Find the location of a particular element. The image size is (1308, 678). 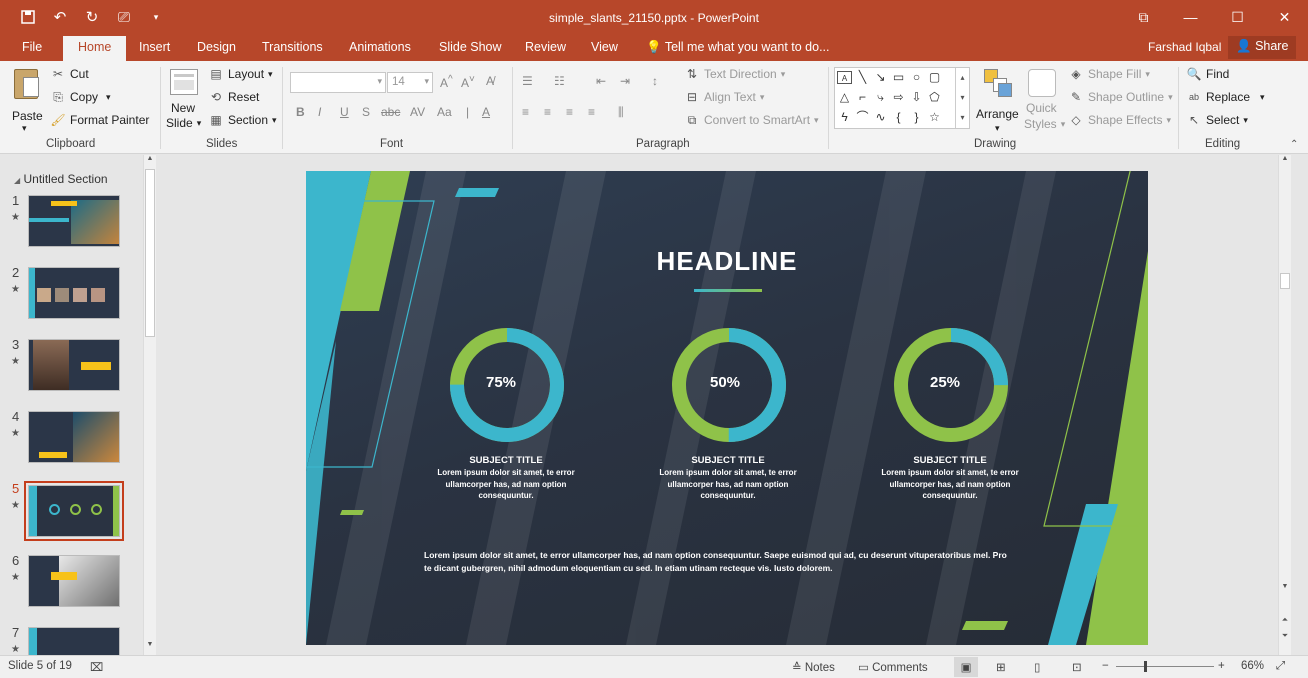

tab-review: Review is located at coordinates (545, 47).